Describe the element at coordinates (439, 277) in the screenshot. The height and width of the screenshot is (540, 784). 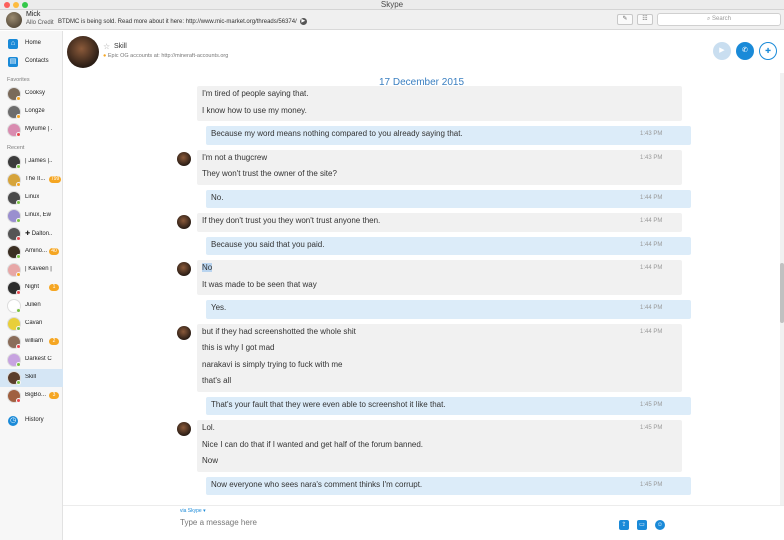
I see `incoming-message: No It was made to be seen that way` at that location.